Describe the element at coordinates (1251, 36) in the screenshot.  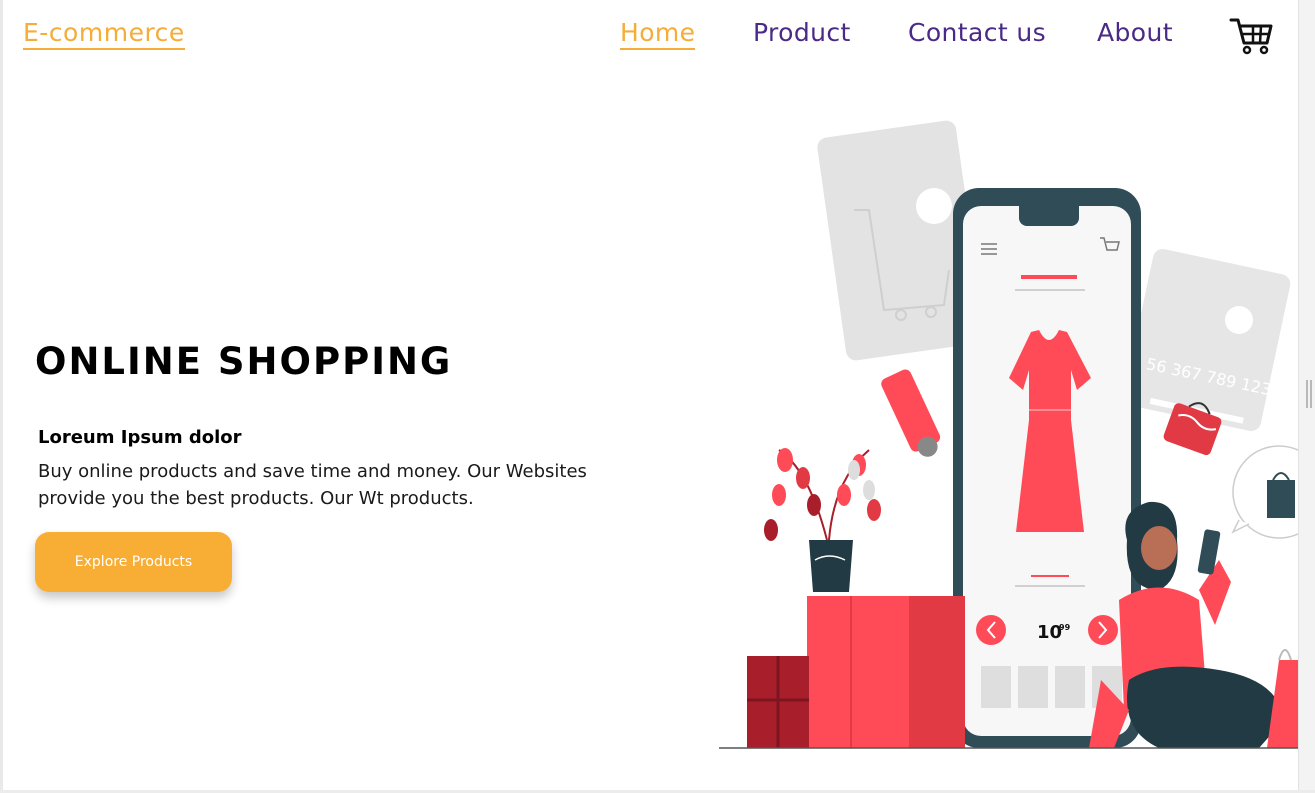
I see `cart-icon` at that location.